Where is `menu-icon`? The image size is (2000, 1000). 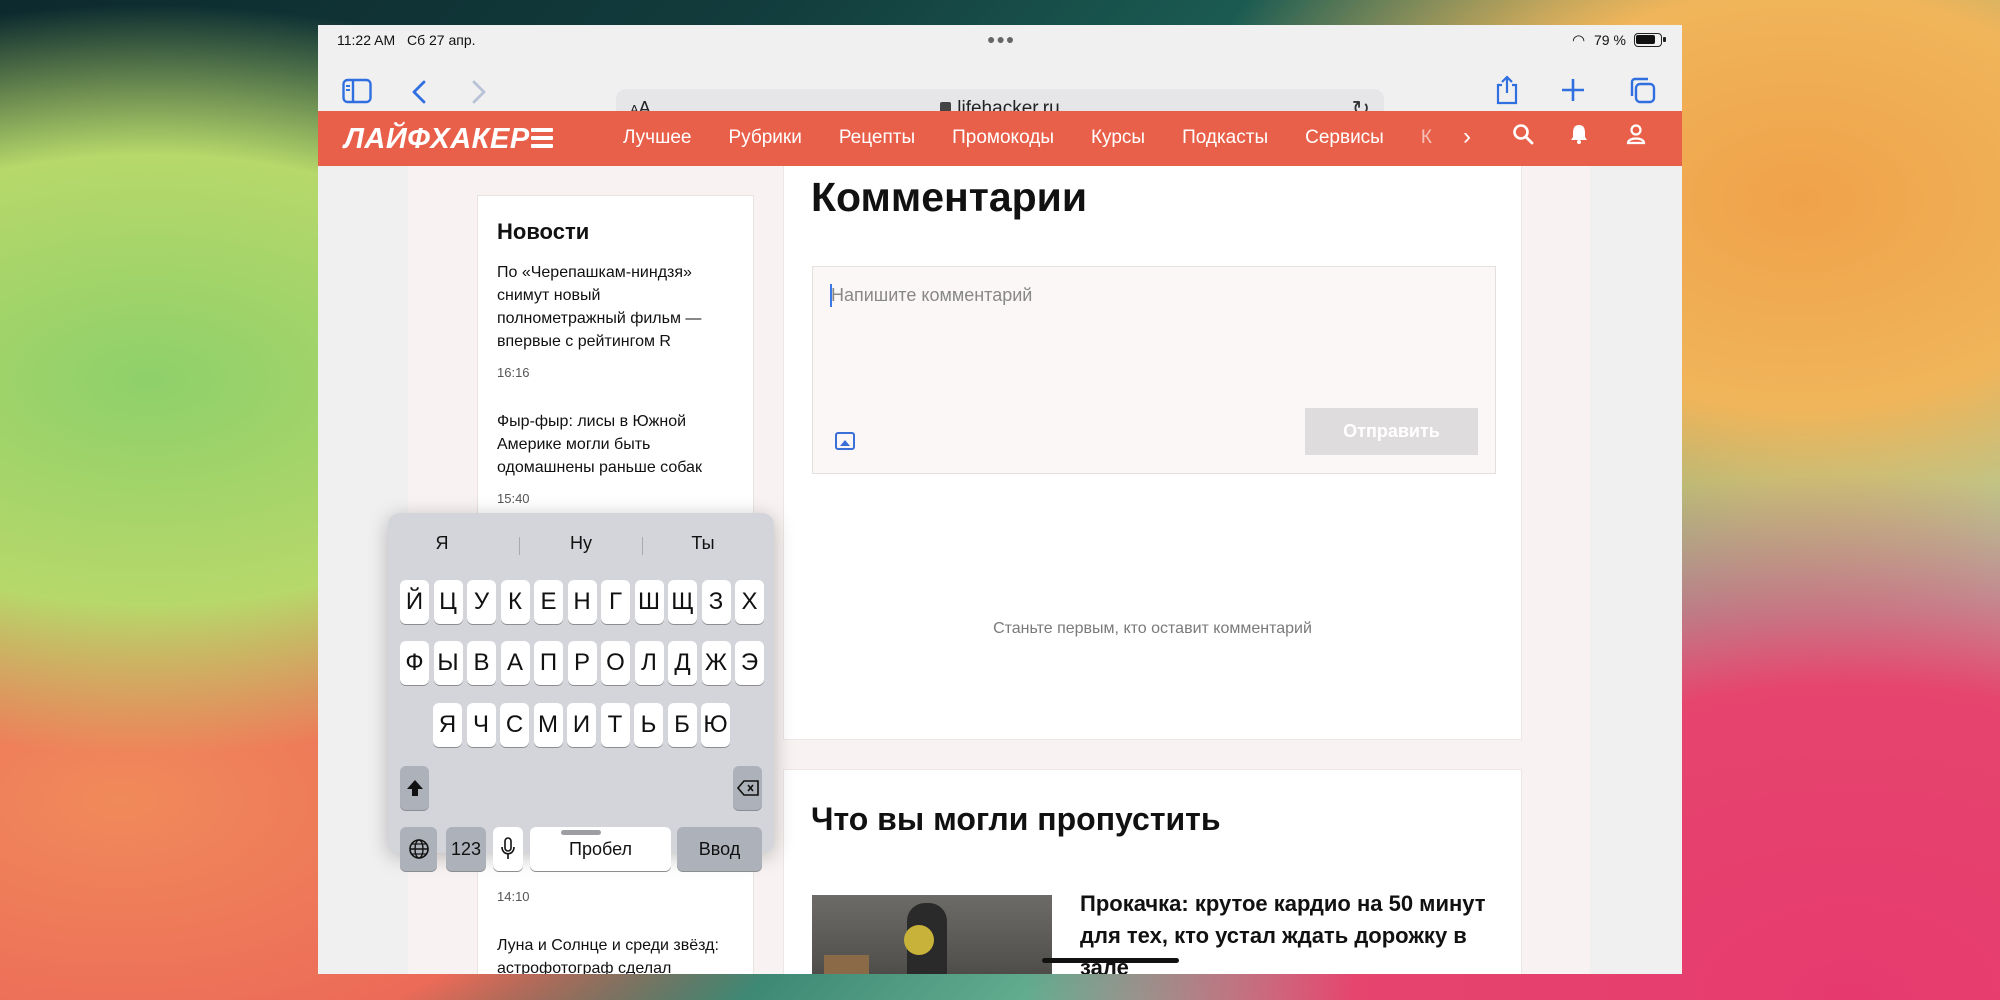 menu-icon is located at coordinates (542, 138).